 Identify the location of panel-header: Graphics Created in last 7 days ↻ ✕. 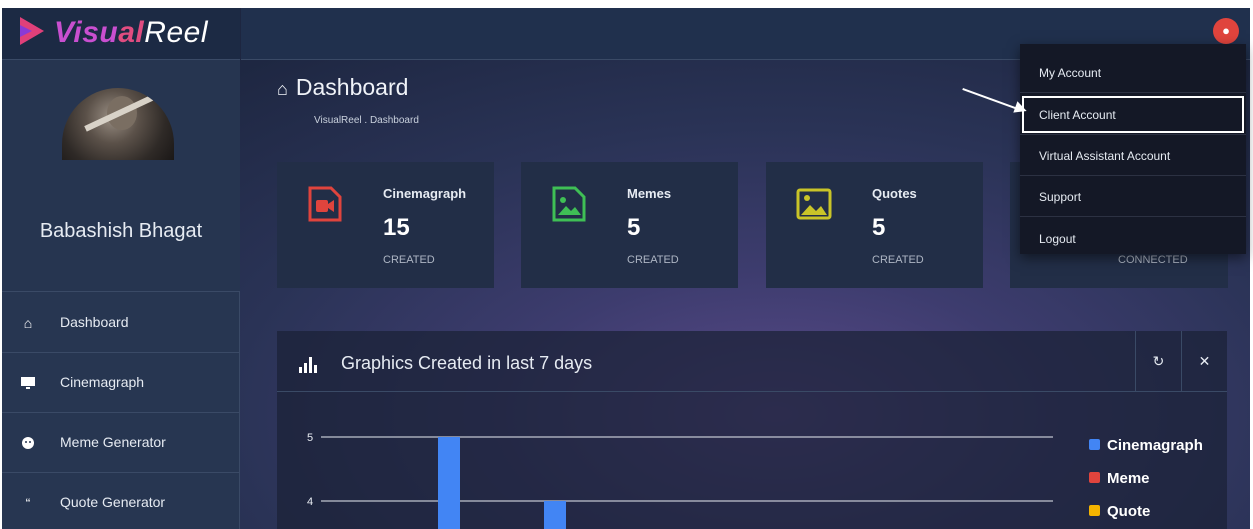
(752, 361).